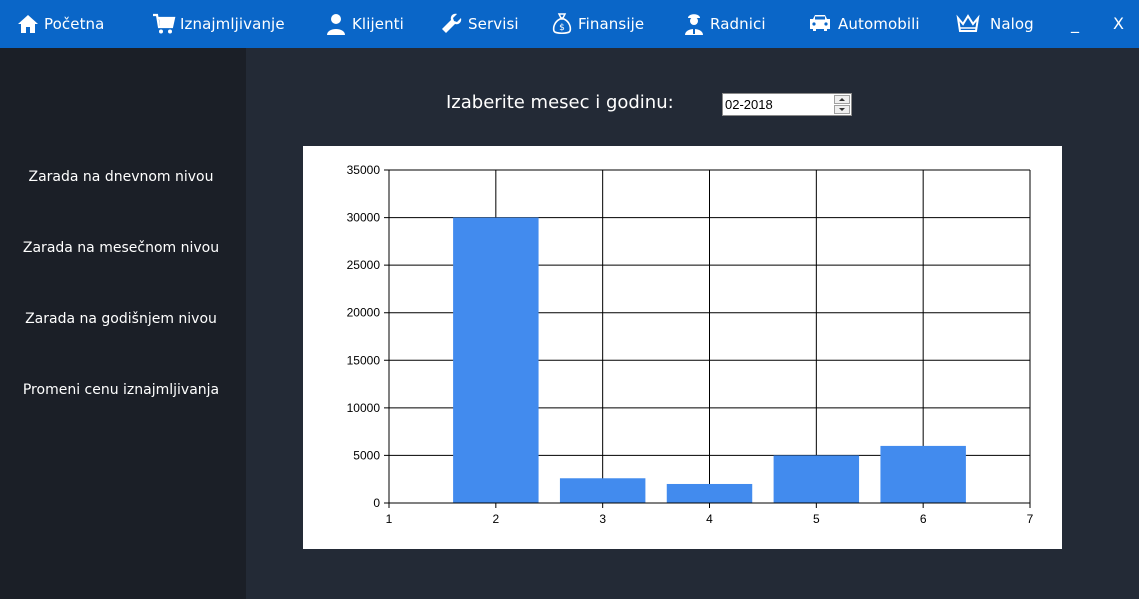 The width and height of the screenshot is (1139, 599). What do you see at coordinates (738, 24) in the screenshot?
I see `nav-workers-label: Radnici` at bounding box center [738, 24].